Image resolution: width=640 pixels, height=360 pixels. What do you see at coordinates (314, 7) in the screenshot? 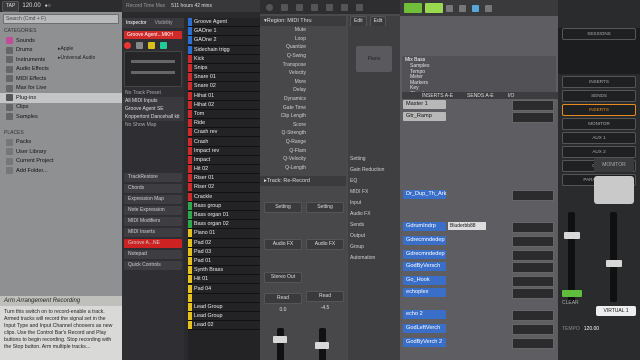
I see `toolbar-icon` at bounding box center [314, 7].